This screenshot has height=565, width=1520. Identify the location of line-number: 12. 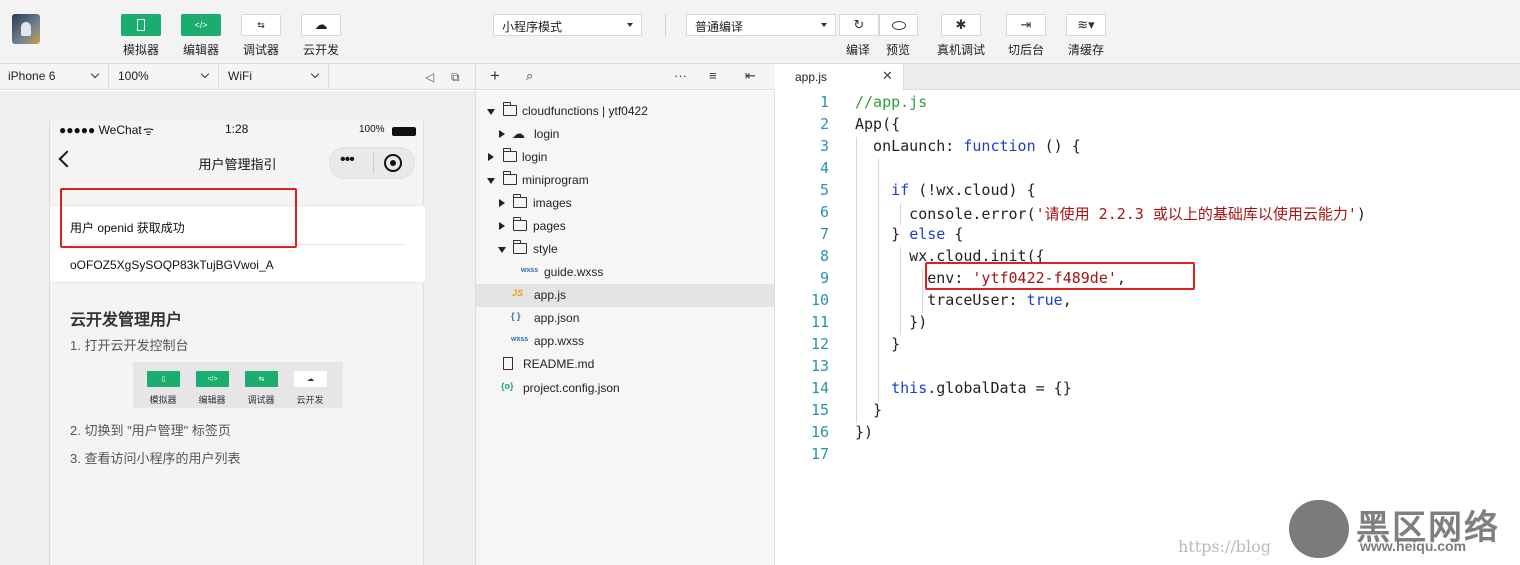
(819, 344).